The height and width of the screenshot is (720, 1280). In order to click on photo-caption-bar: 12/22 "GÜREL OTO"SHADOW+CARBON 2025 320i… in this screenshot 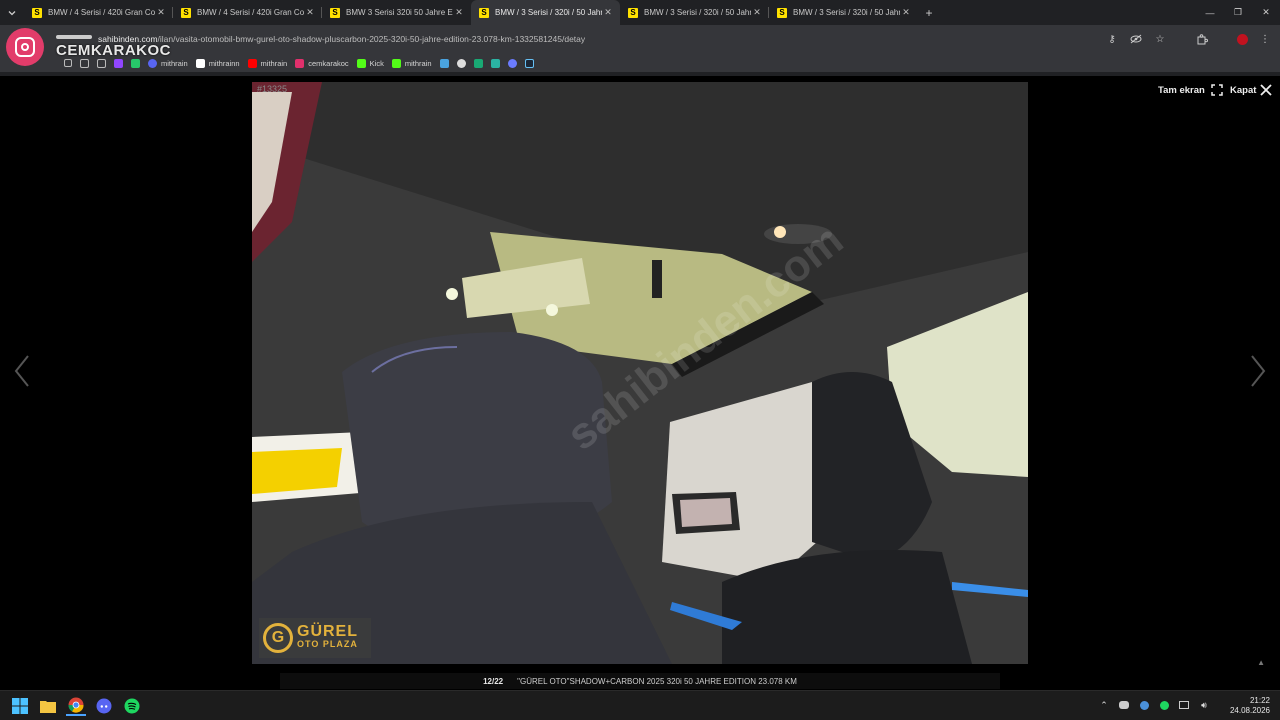, I will do `click(640, 681)`.